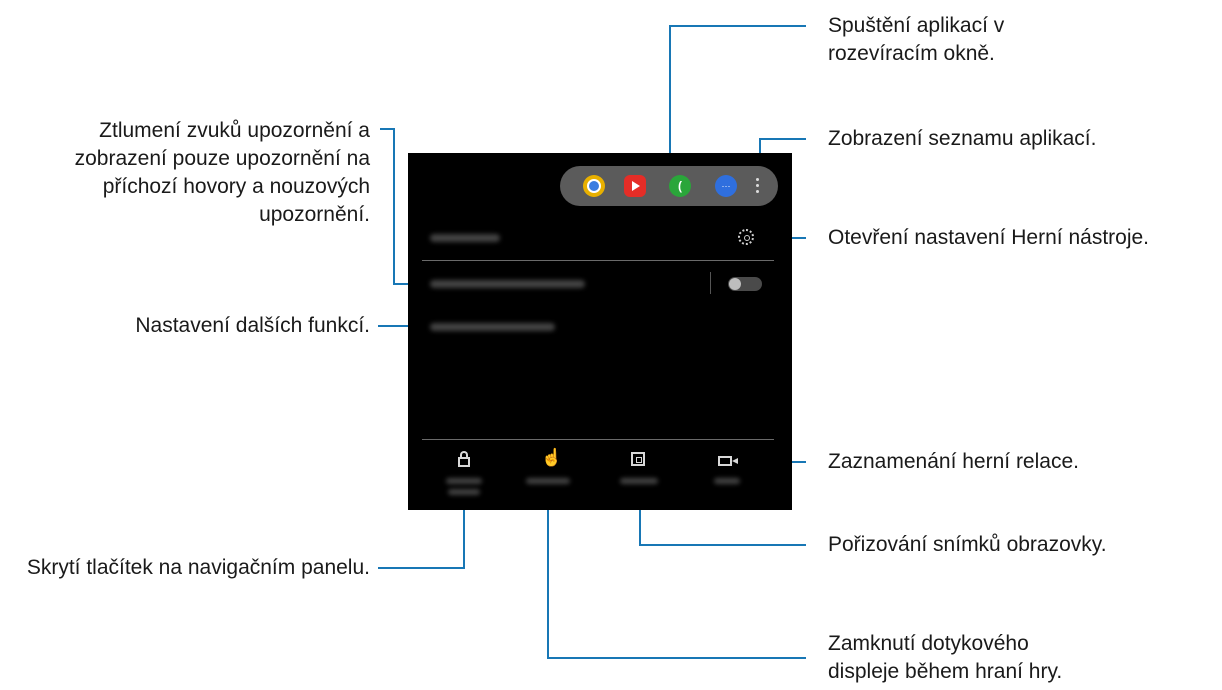 The width and height of the screenshot is (1222, 690). Describe the element at coordinates (252, 325) in the screenshot. I see `callout-more-features: Nastavení dalších funkcí.` at that location.